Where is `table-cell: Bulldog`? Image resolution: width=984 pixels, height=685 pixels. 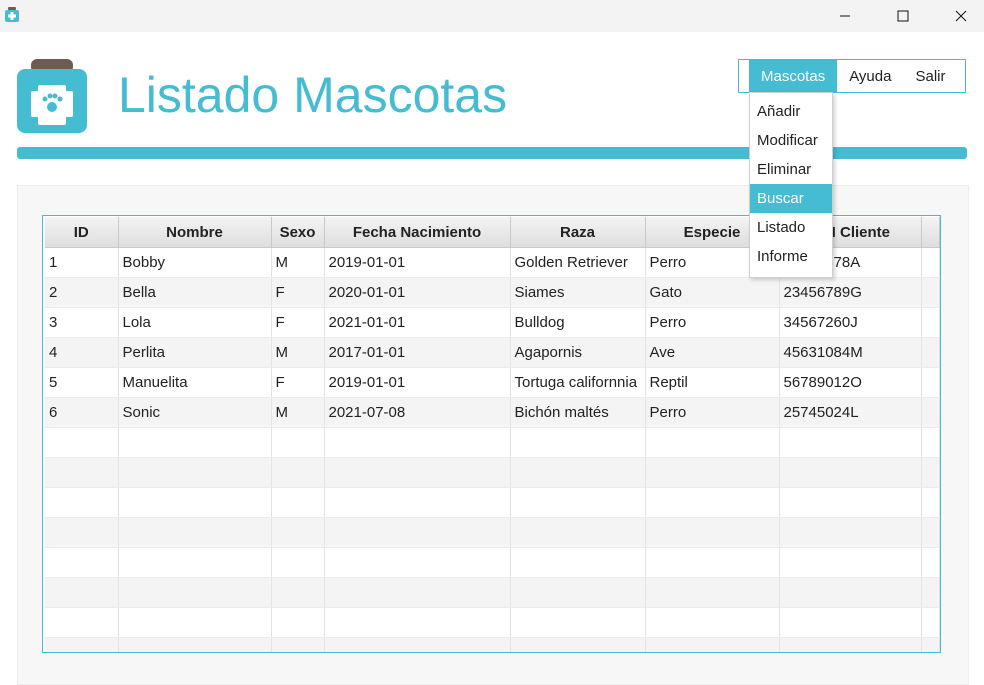
table-cell: Bulldog is located at coordinates (578, 322).